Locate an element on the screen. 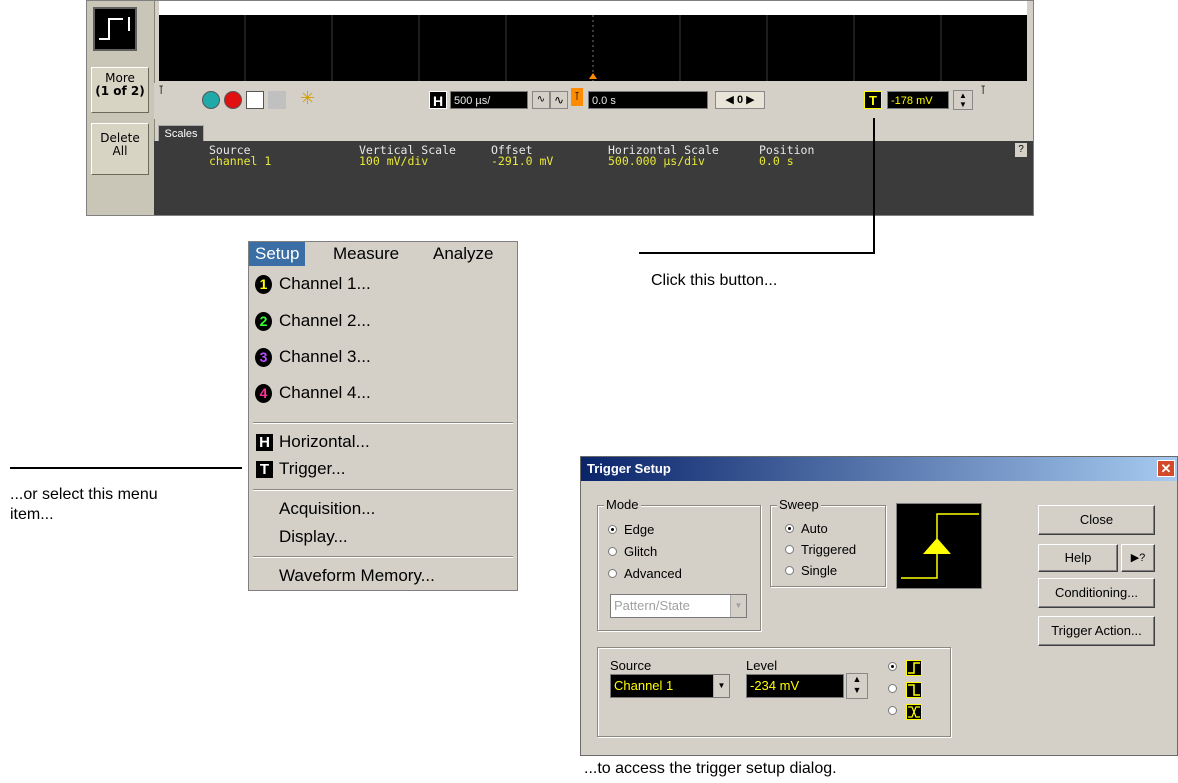  mode-glitch-radio: Glitch is located at coordinates (668, 552).